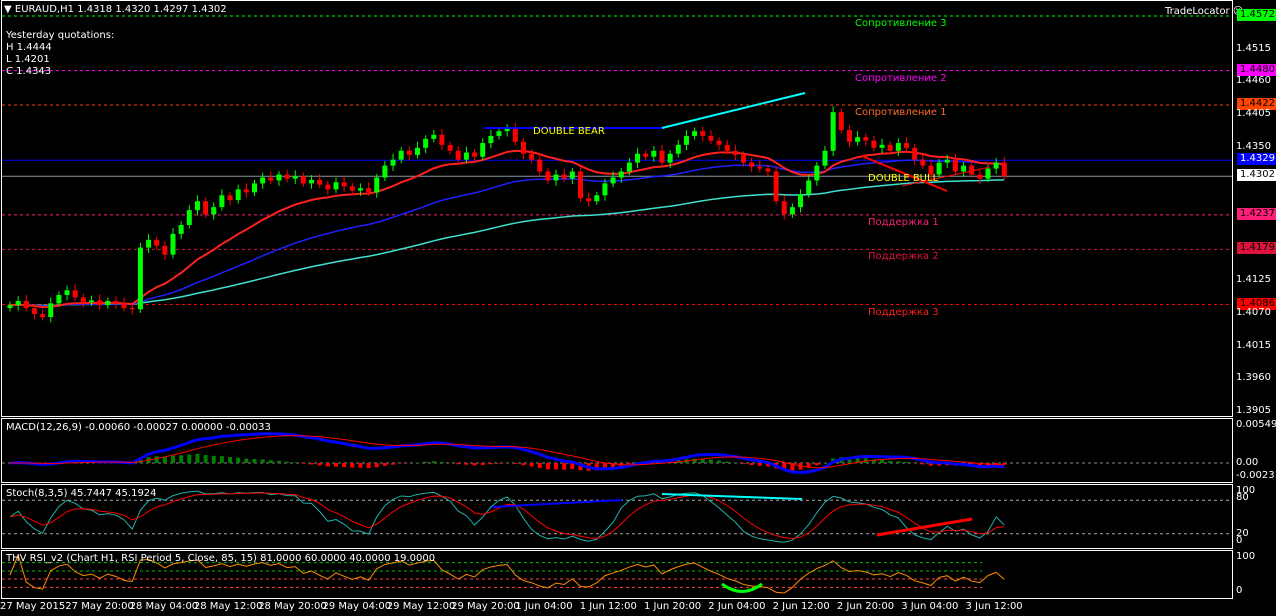 This screenshot has width=1276, height=616. I want to click on yesterday-close: C 1.4343, so click(29, 71).